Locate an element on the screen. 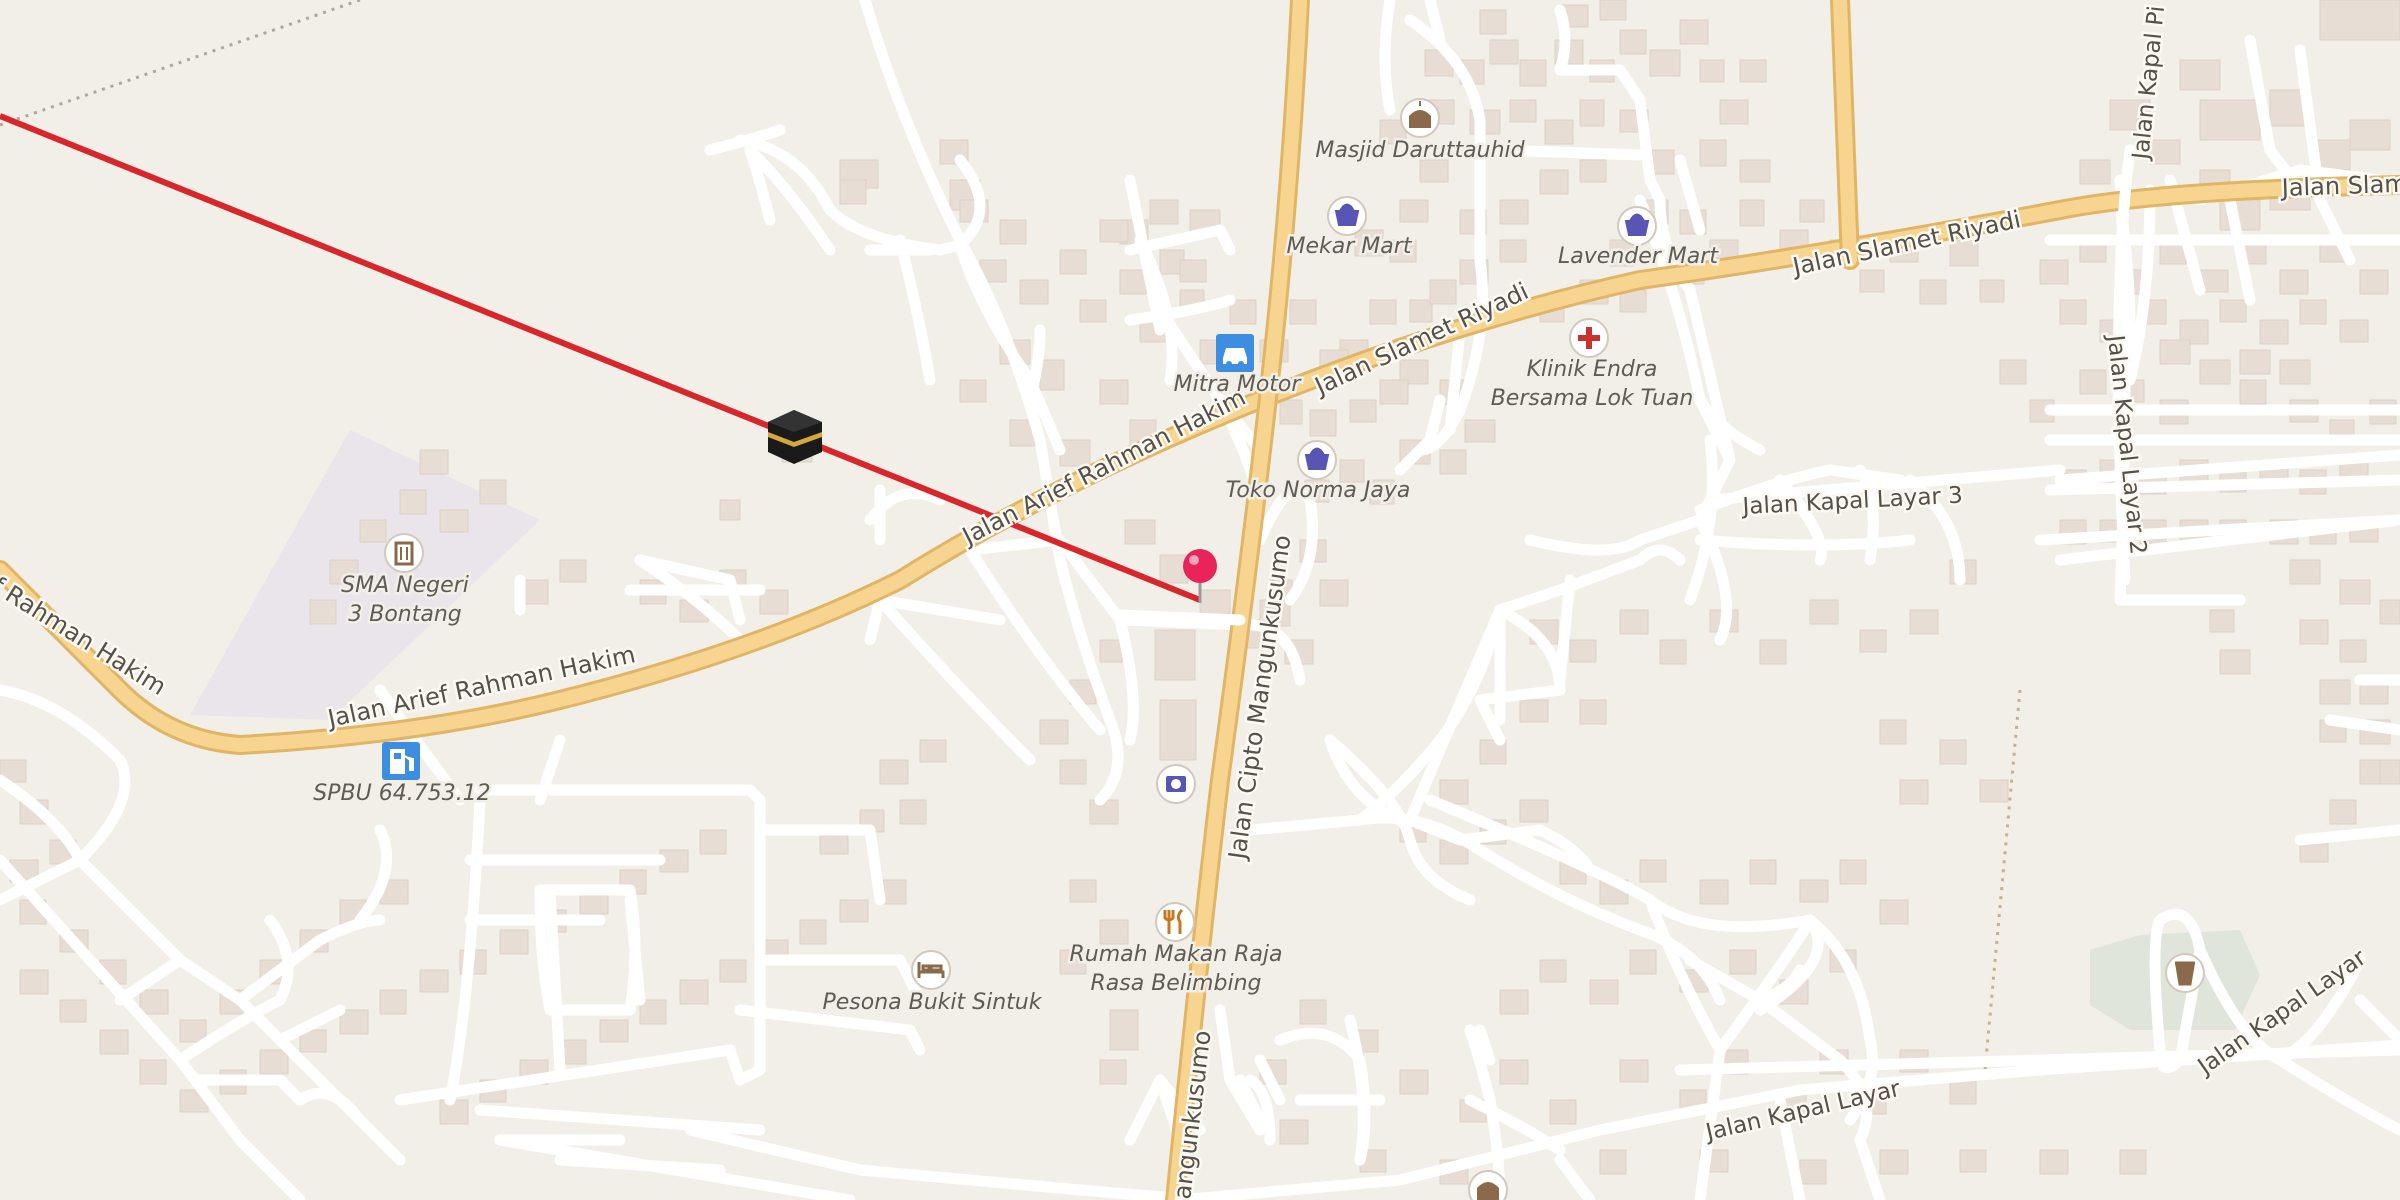 This screenshot has height=1200, width=2400. poi-label-klinik-1: Klinik Endra is located at coordinates (1592, 369).